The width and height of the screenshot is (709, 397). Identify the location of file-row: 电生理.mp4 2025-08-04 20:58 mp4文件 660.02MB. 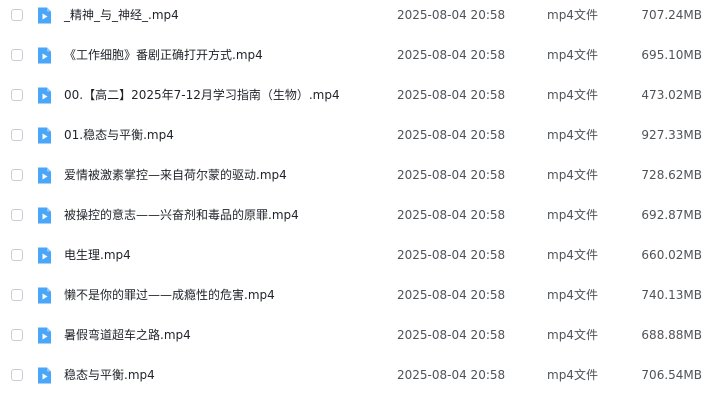
(354, 257).